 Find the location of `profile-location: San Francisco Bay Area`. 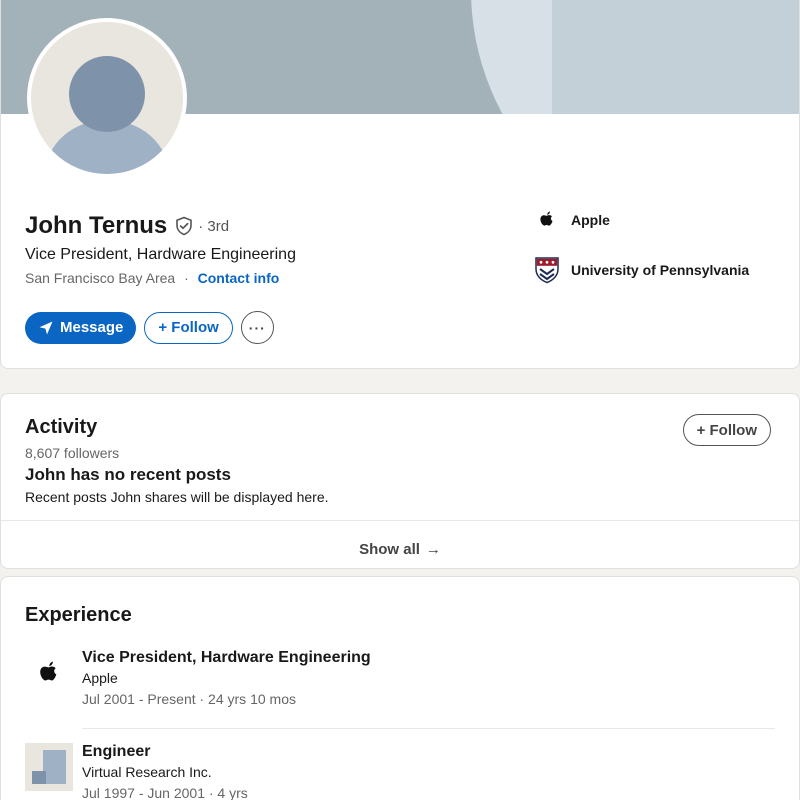

profile-location: San Francisco Bay Area is located at coordinates (100, 278).